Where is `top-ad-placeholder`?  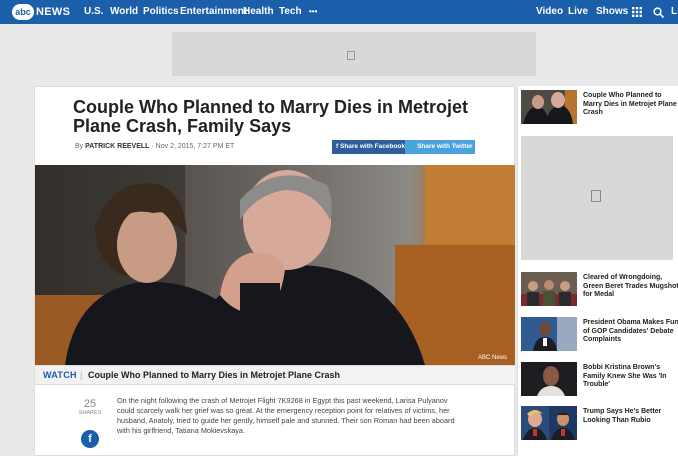 top-ad-placeholder is located at coordinates (354, 54).